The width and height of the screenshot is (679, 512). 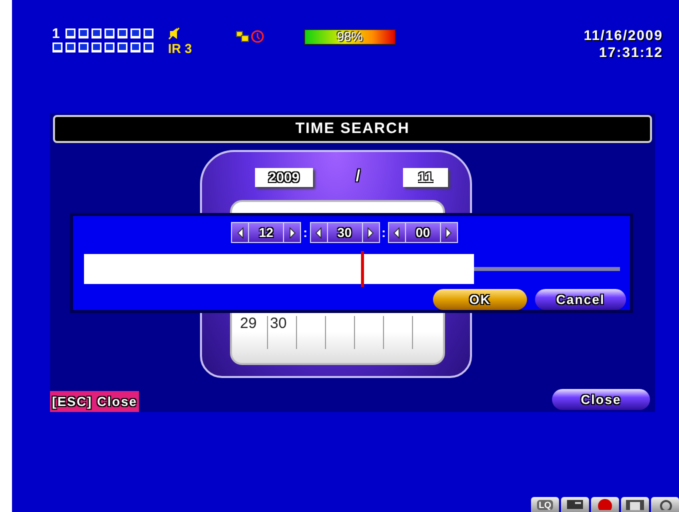 I want to click on ir-label: IR 3, so click(x=180, y=49).